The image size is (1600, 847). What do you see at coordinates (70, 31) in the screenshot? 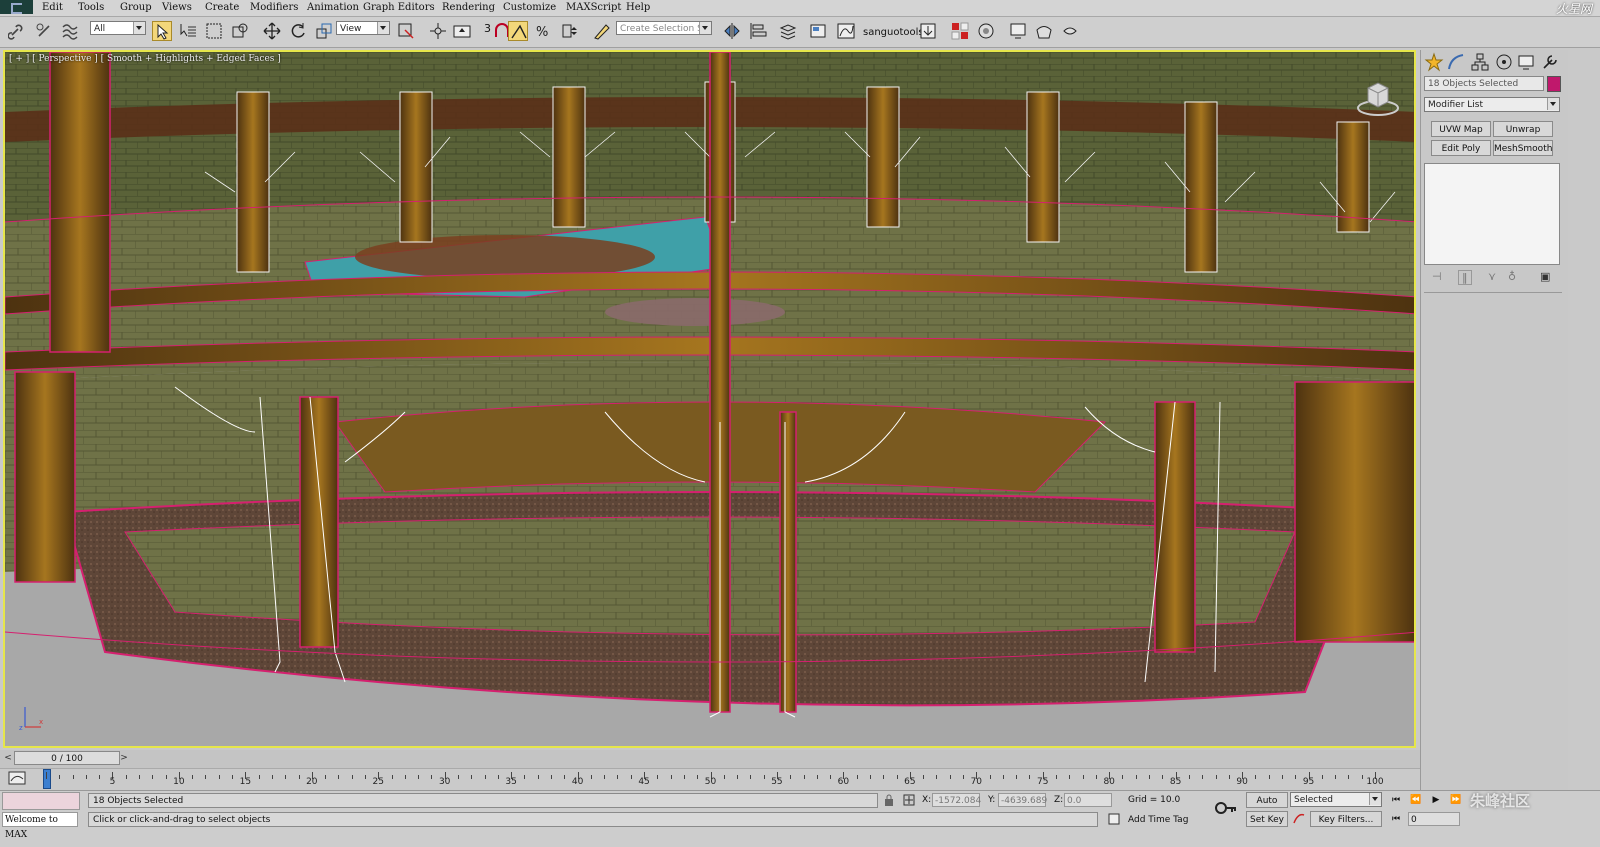
I see `bind-spacewarp-icon` at bounding box center [70, 31].